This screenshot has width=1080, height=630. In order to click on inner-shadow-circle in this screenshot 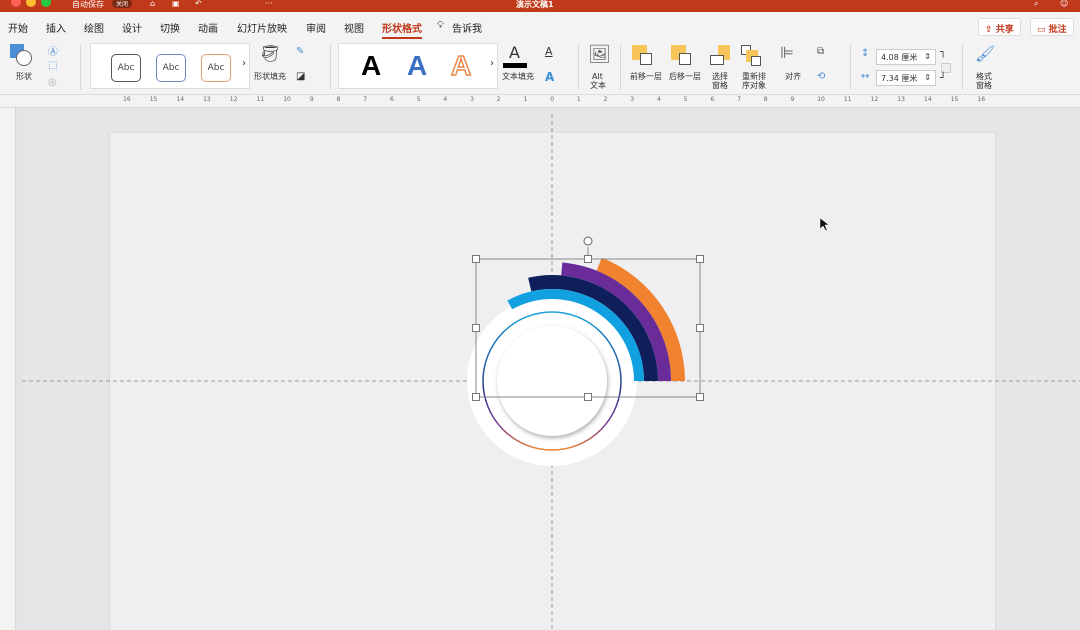, I will do `click(552, 381)`.